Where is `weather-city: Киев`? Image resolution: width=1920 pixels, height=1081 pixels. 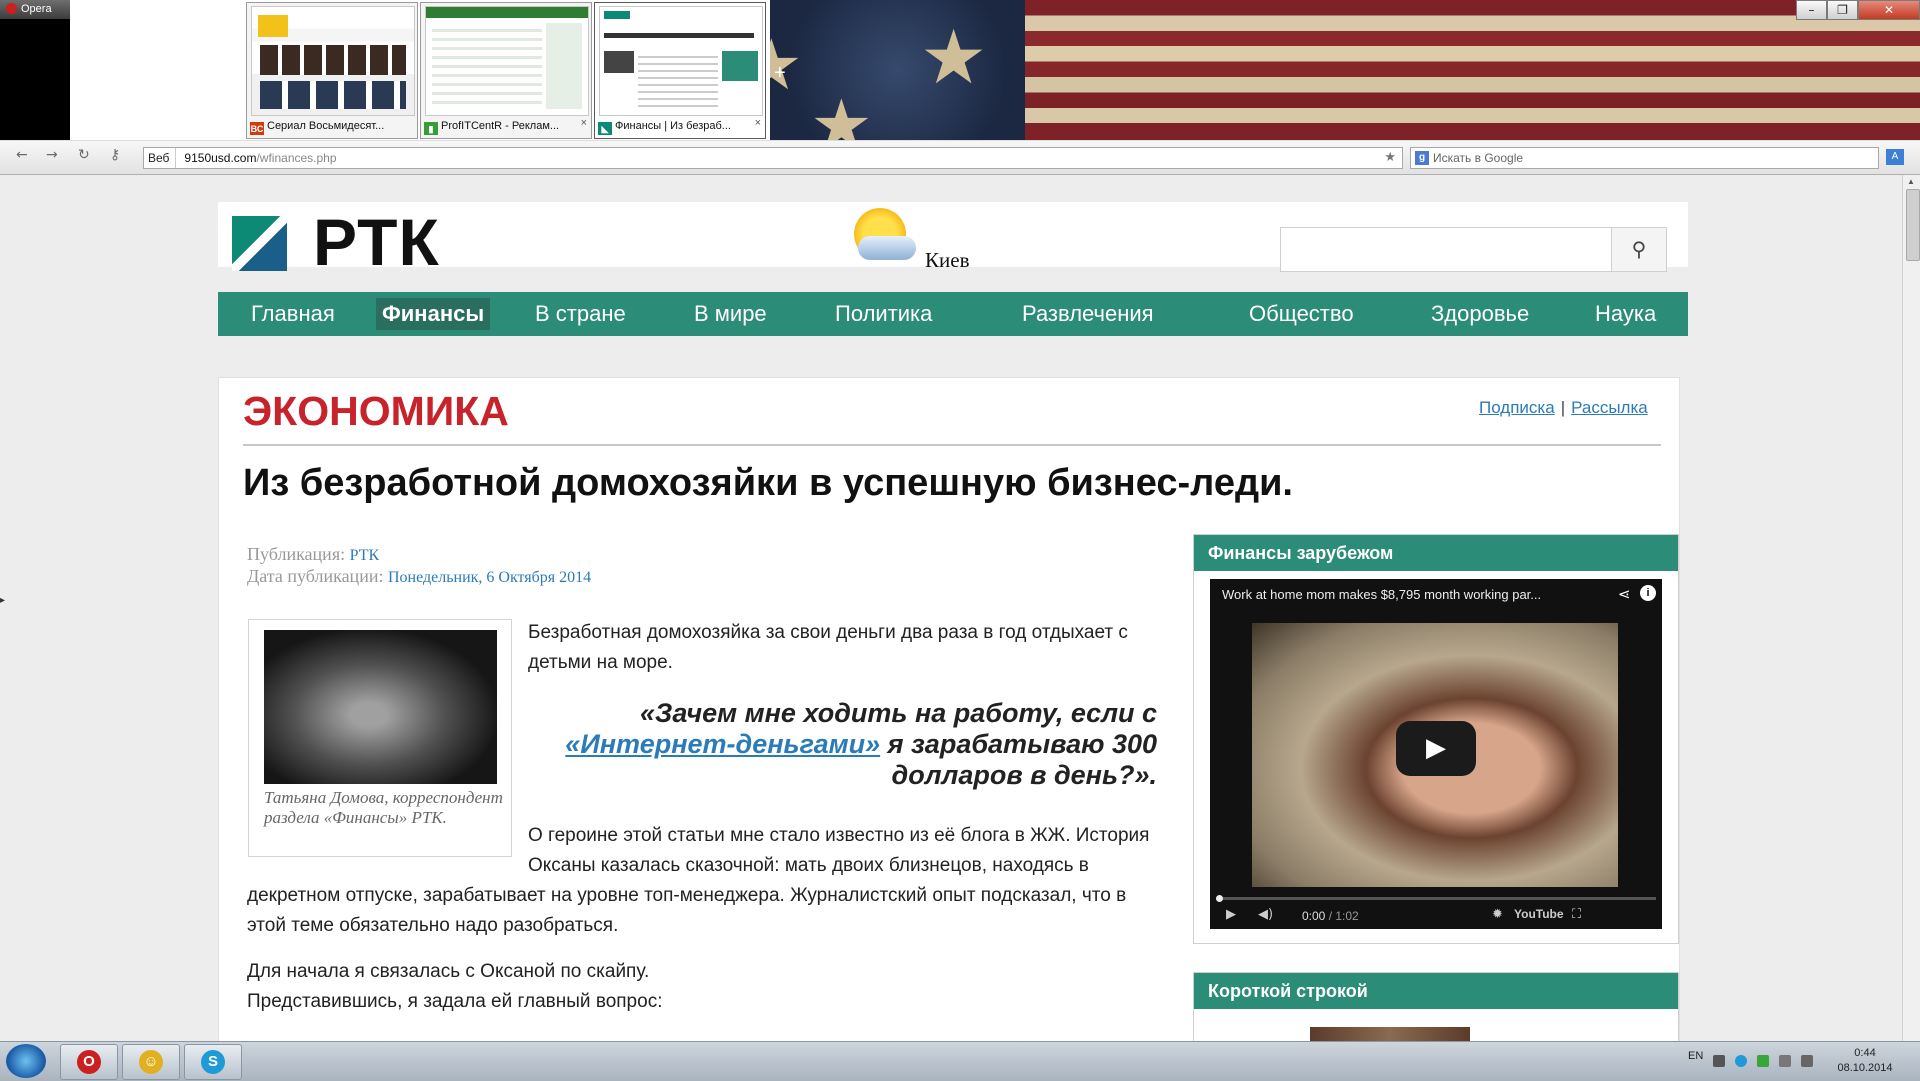 weather-city: Киев is located at coordinates (947, 260).